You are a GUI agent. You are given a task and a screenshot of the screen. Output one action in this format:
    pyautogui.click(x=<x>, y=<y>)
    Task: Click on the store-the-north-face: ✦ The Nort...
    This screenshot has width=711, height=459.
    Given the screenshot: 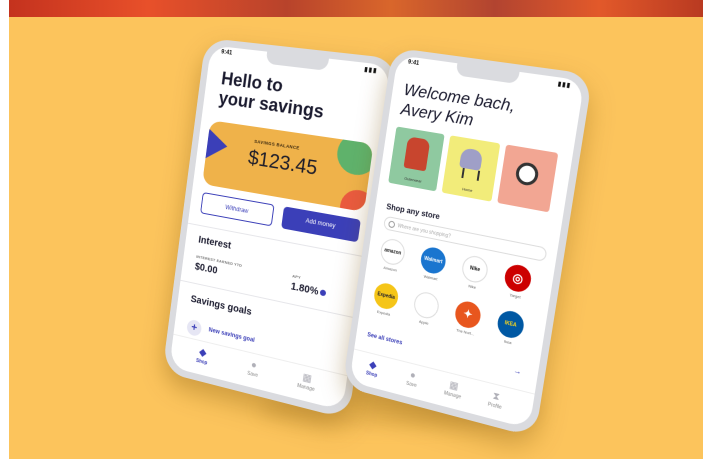 What is the action you would take?
    pyautogui.click(x=468, y=318)
    